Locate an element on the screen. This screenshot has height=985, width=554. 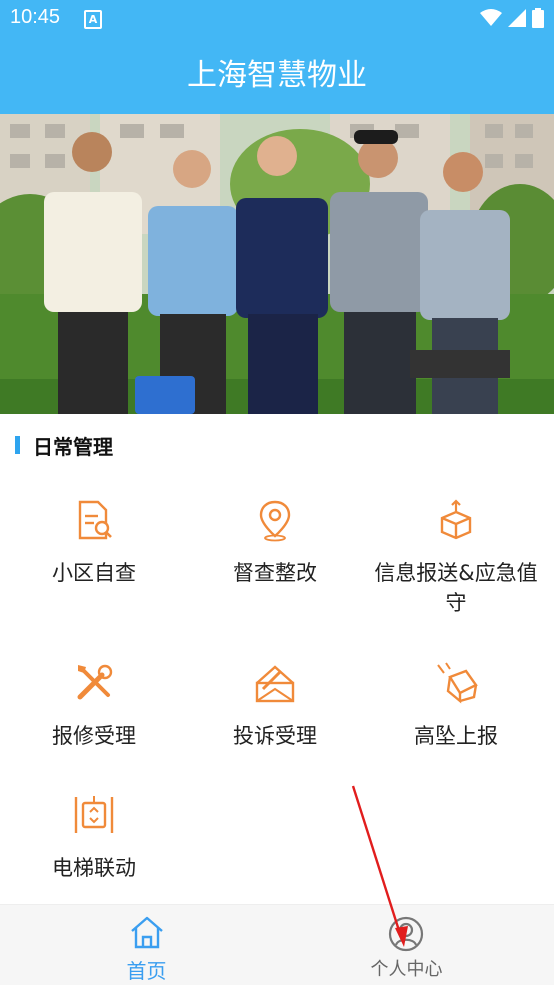
grid-item-info-report-emergency: 信息报送&应急值守 is located at coordinates (456, 558).